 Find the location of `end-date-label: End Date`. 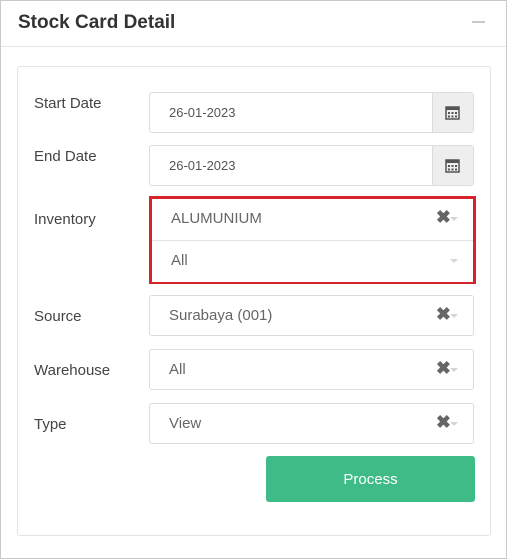

end-date-label: End Date is located at coordinates (65, 156).